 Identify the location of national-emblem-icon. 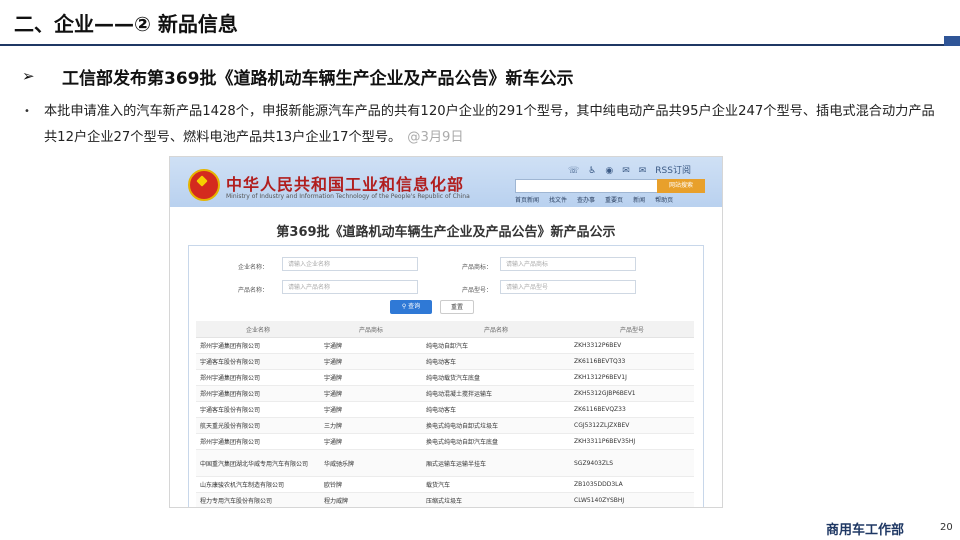
(204, 185).